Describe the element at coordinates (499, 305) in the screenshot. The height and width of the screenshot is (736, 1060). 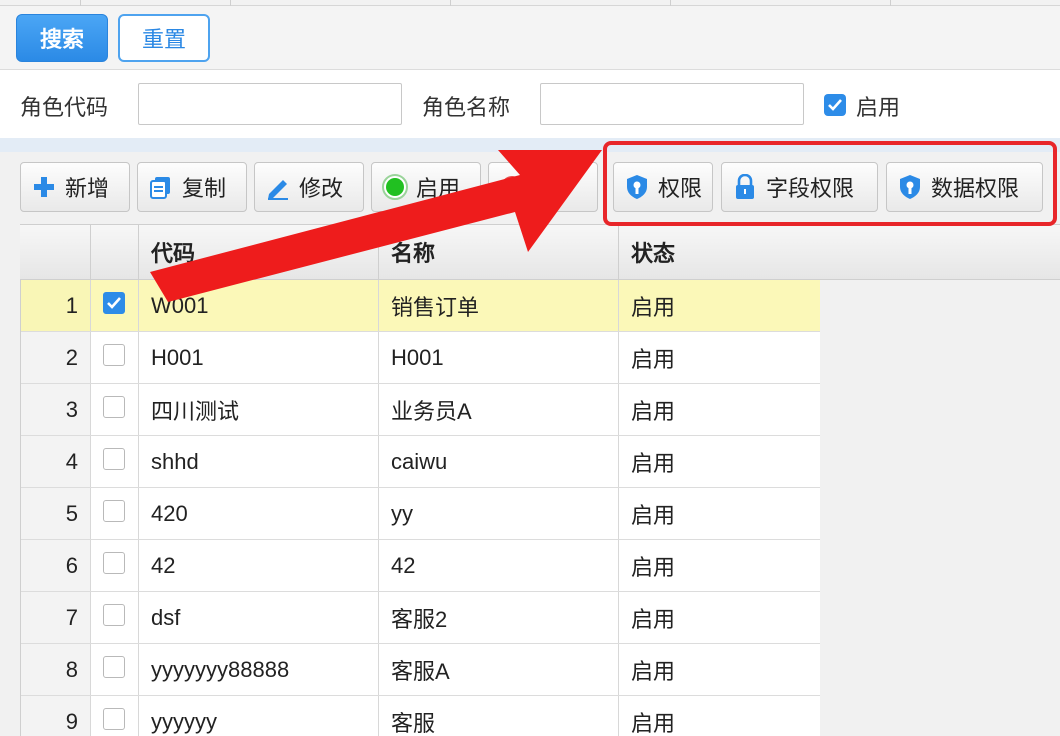
I see `cell-name: 销售订单` at that location.